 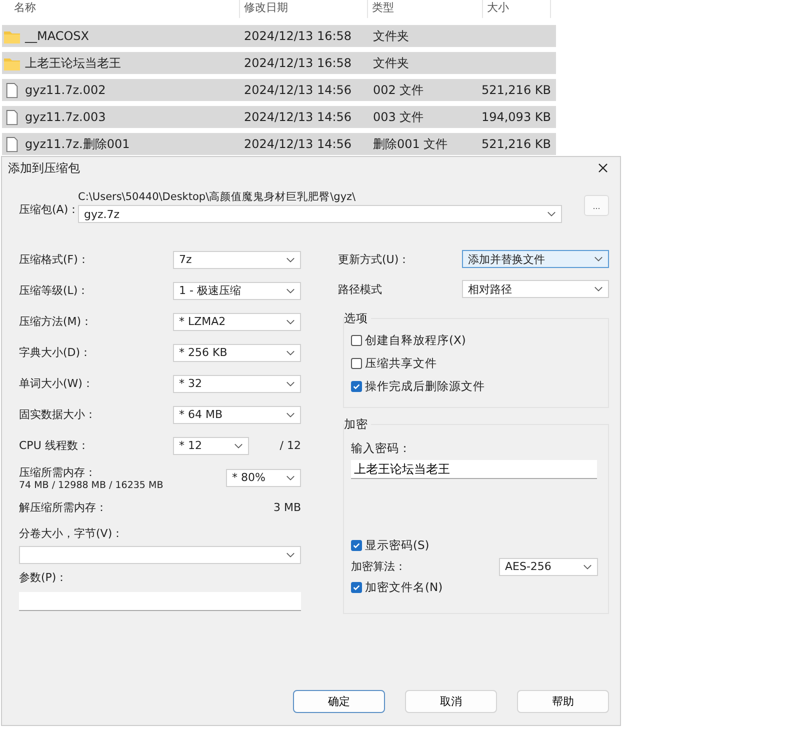 I want to click on column-header: 类型, so click(x=425, y=9).